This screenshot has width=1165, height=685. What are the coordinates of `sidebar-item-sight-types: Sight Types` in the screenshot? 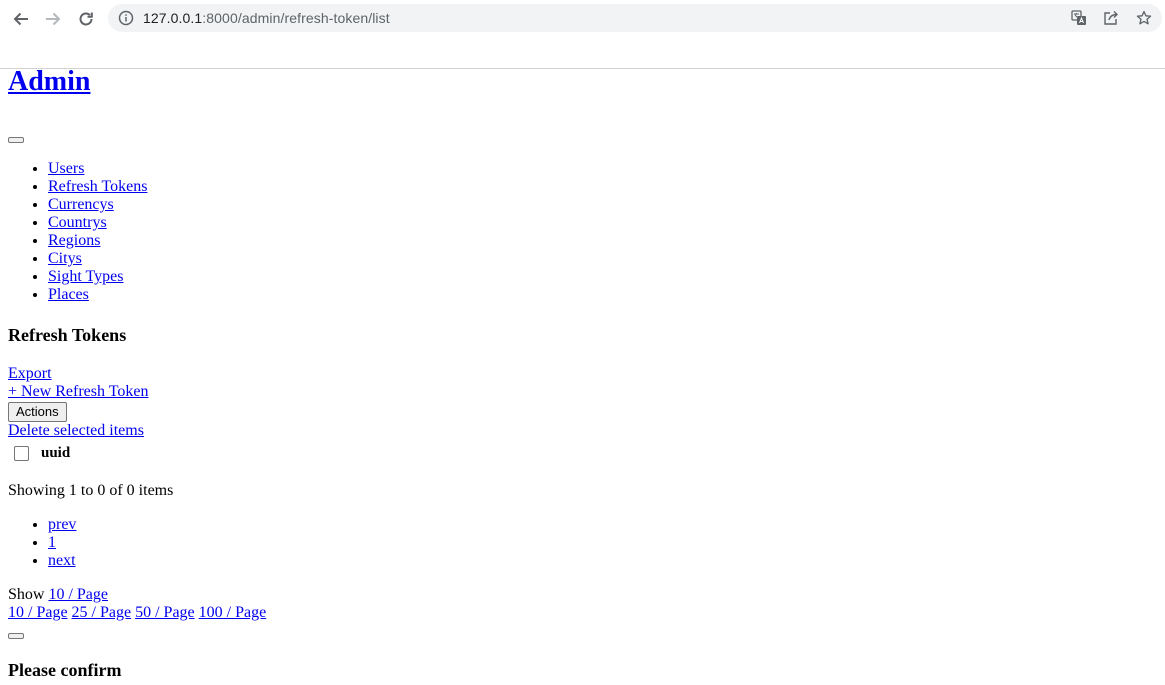 It's located at (97, 277).